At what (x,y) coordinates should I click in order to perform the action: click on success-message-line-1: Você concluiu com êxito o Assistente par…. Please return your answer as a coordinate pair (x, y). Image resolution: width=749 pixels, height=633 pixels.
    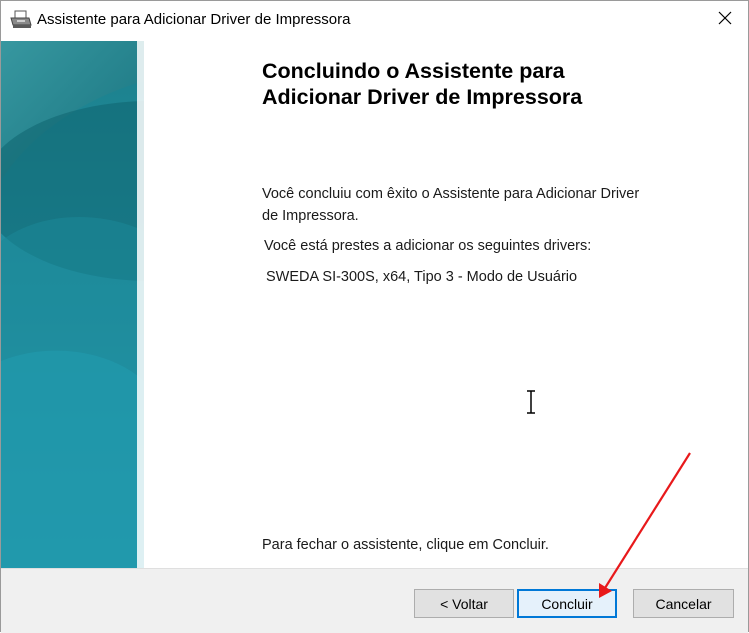
    Looking at the image, I should click on (451, 194).